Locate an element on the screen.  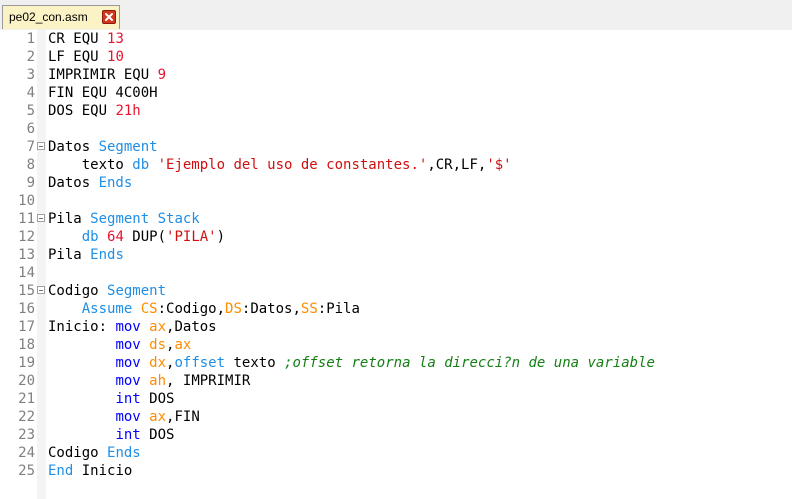
line-number: 7 is located at coordinates (30, 147).